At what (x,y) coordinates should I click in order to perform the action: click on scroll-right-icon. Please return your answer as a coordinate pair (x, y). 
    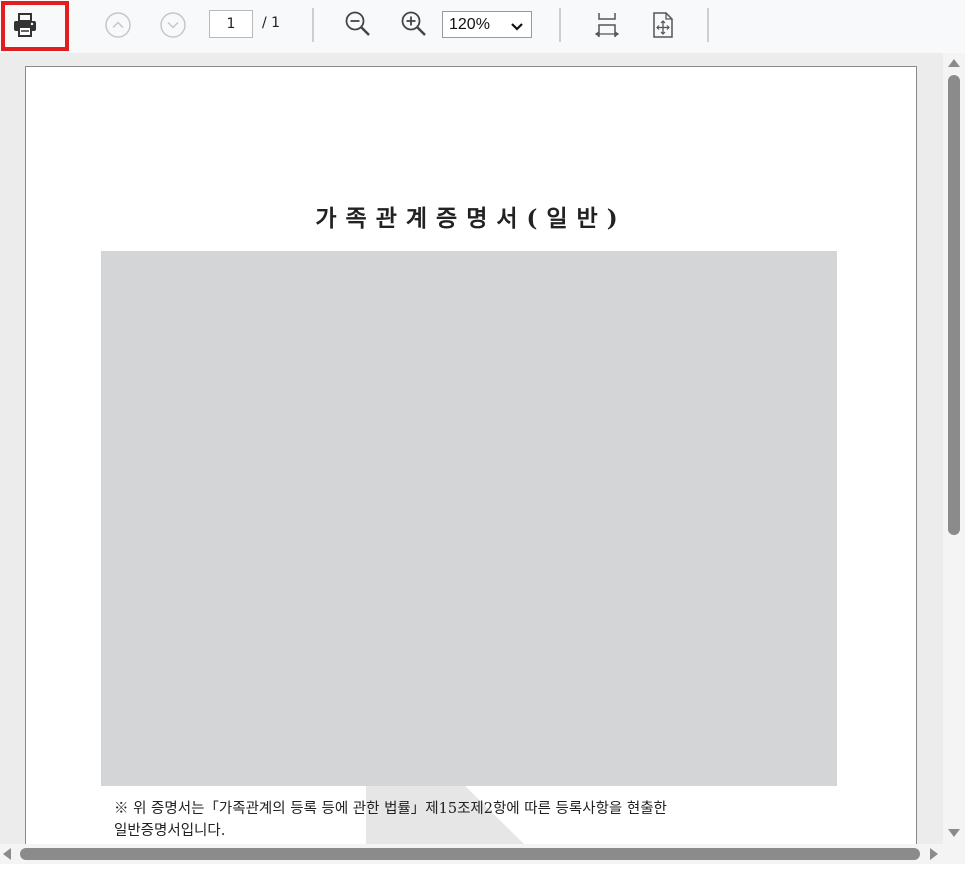
    Looking at the image, I should click on (934, 854).